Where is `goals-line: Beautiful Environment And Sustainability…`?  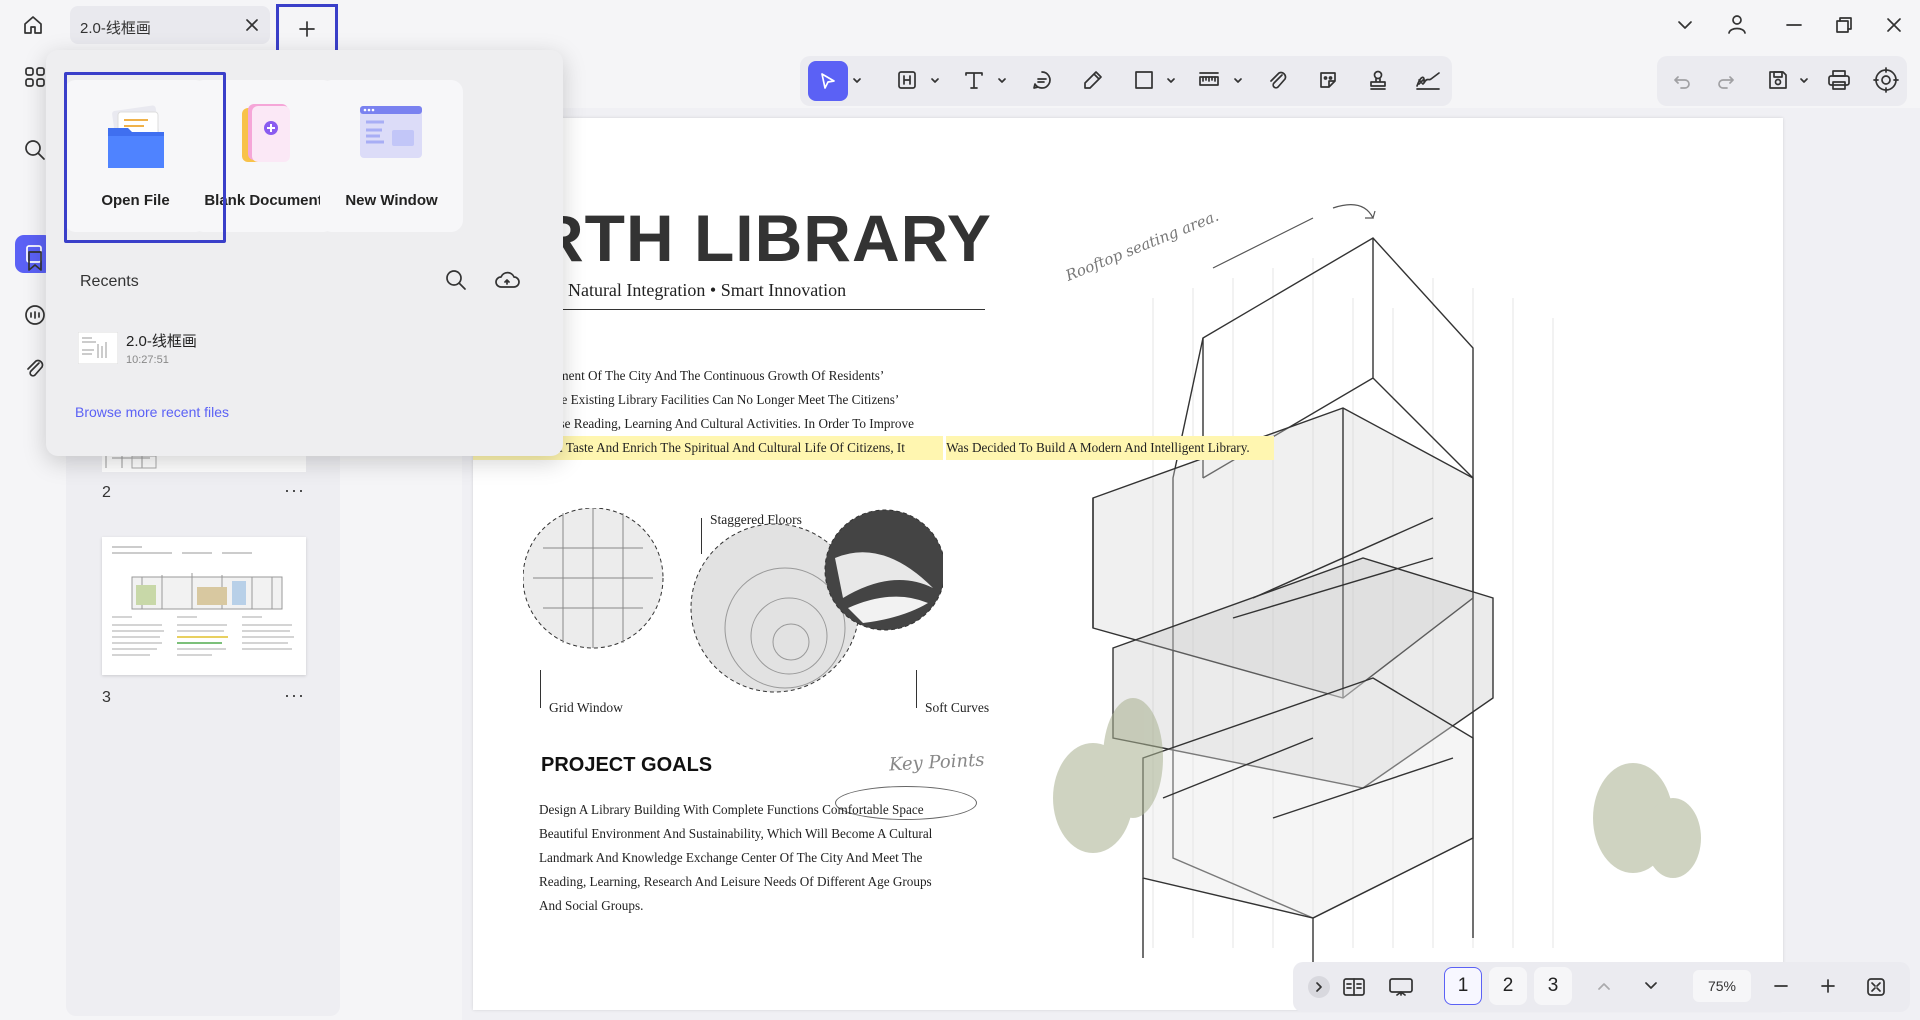 goals-line: Beautiful Environment And Sustainability… is located at coordinates (736, 833).